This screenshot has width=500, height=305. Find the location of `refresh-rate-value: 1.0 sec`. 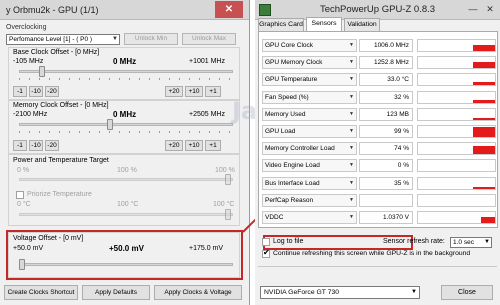

refresh-rate-value: 1.0 sec is located at coordinates (463, 242).